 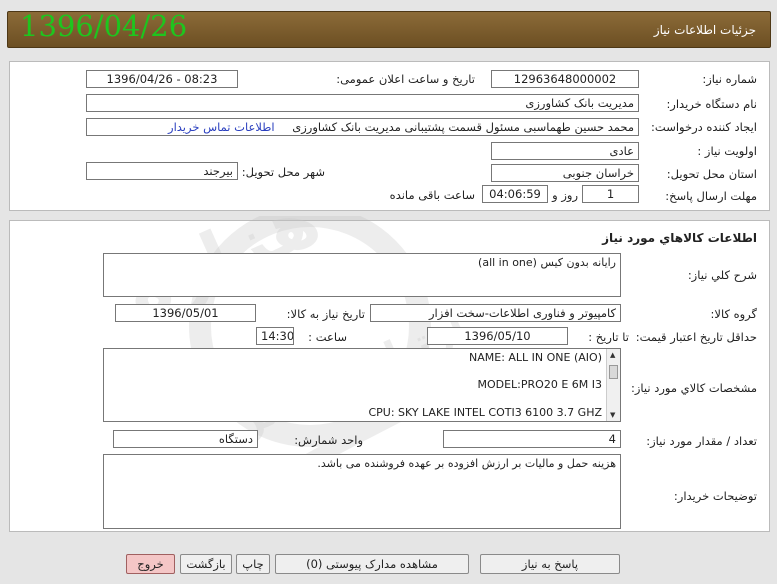 What do you see at coordinates (532, 439) in the screenshot?
I see `qty-field: 4` at bounding box center [532, 439].